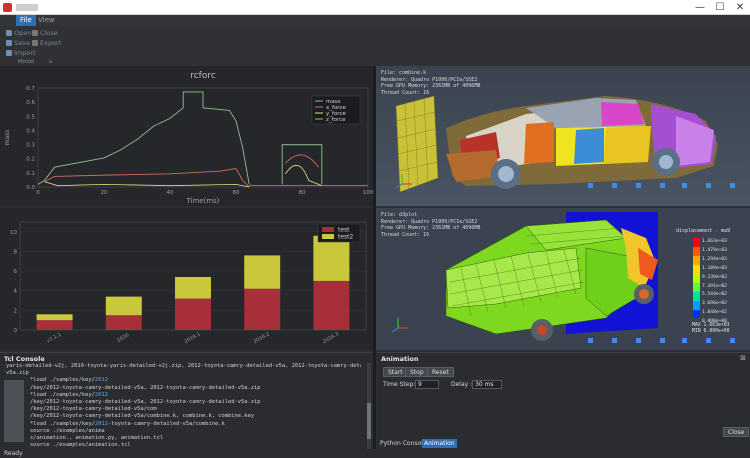  I want to click on tcl-console-line: /key/2012-toyota-camry-detailed-v5a/com, so click(93, 409).